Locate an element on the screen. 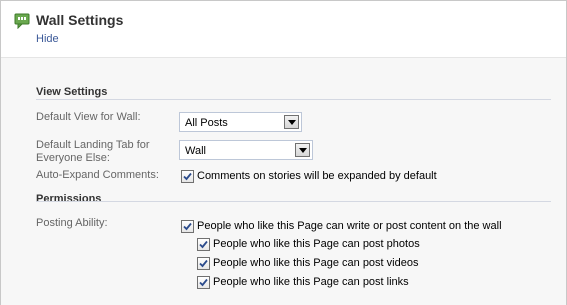  view-settings-heading: View Settings is located at coordinates (72, 92).